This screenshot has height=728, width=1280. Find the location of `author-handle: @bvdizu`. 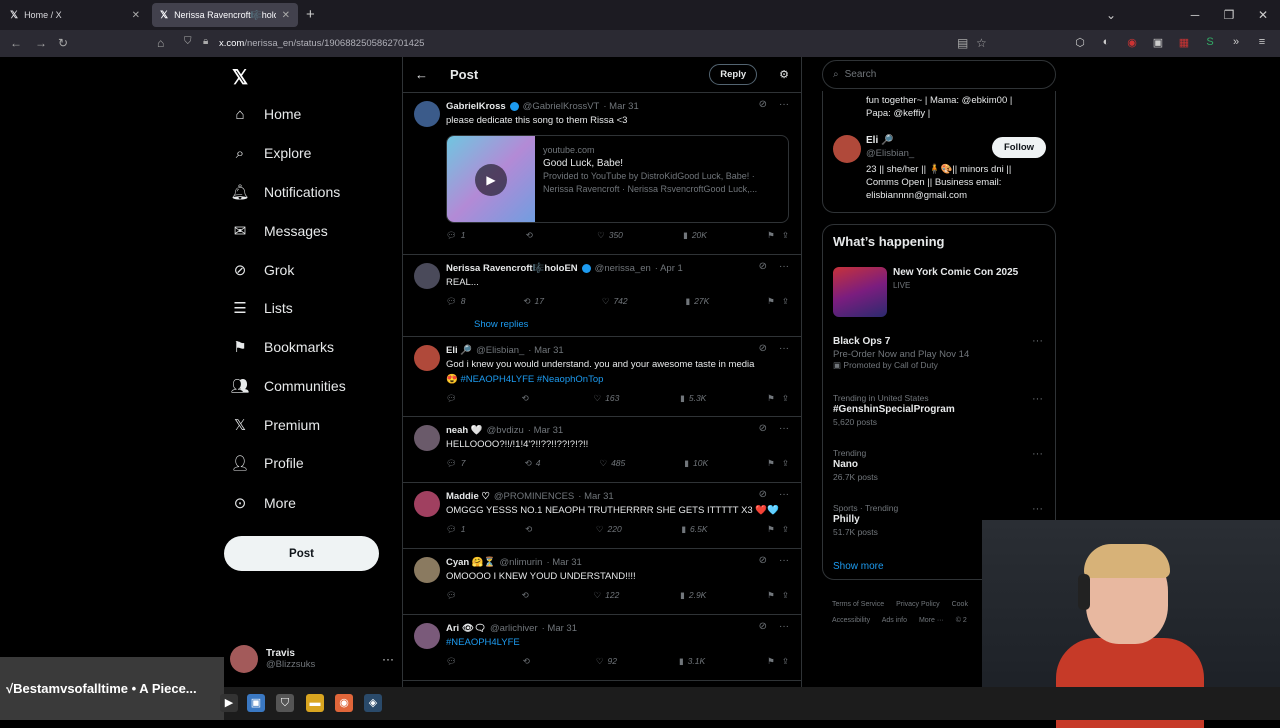

author-handle: @bvdizu is located at coordinates (505, 430).